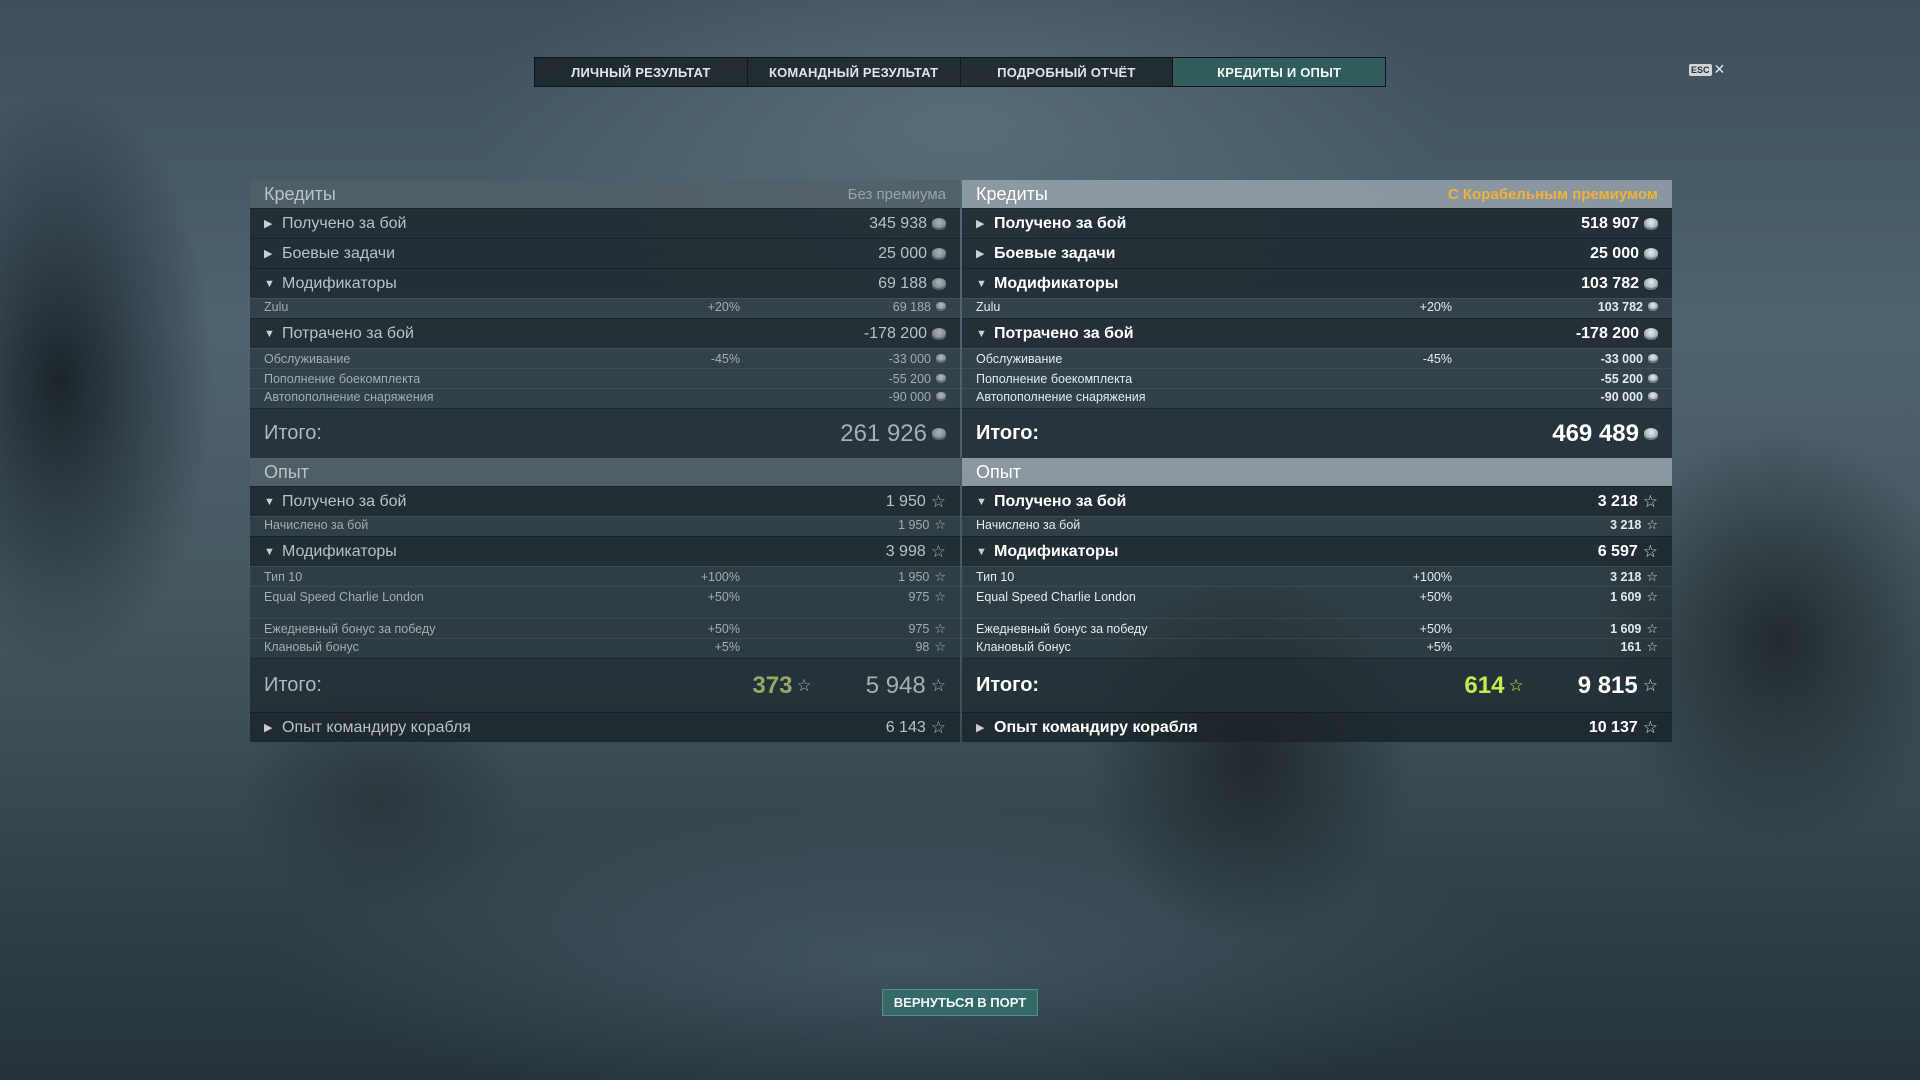 The height and width of the screenshot is (1080, 1920). I want to click on row-value: 10 137 ☆, so click(1623, 727).